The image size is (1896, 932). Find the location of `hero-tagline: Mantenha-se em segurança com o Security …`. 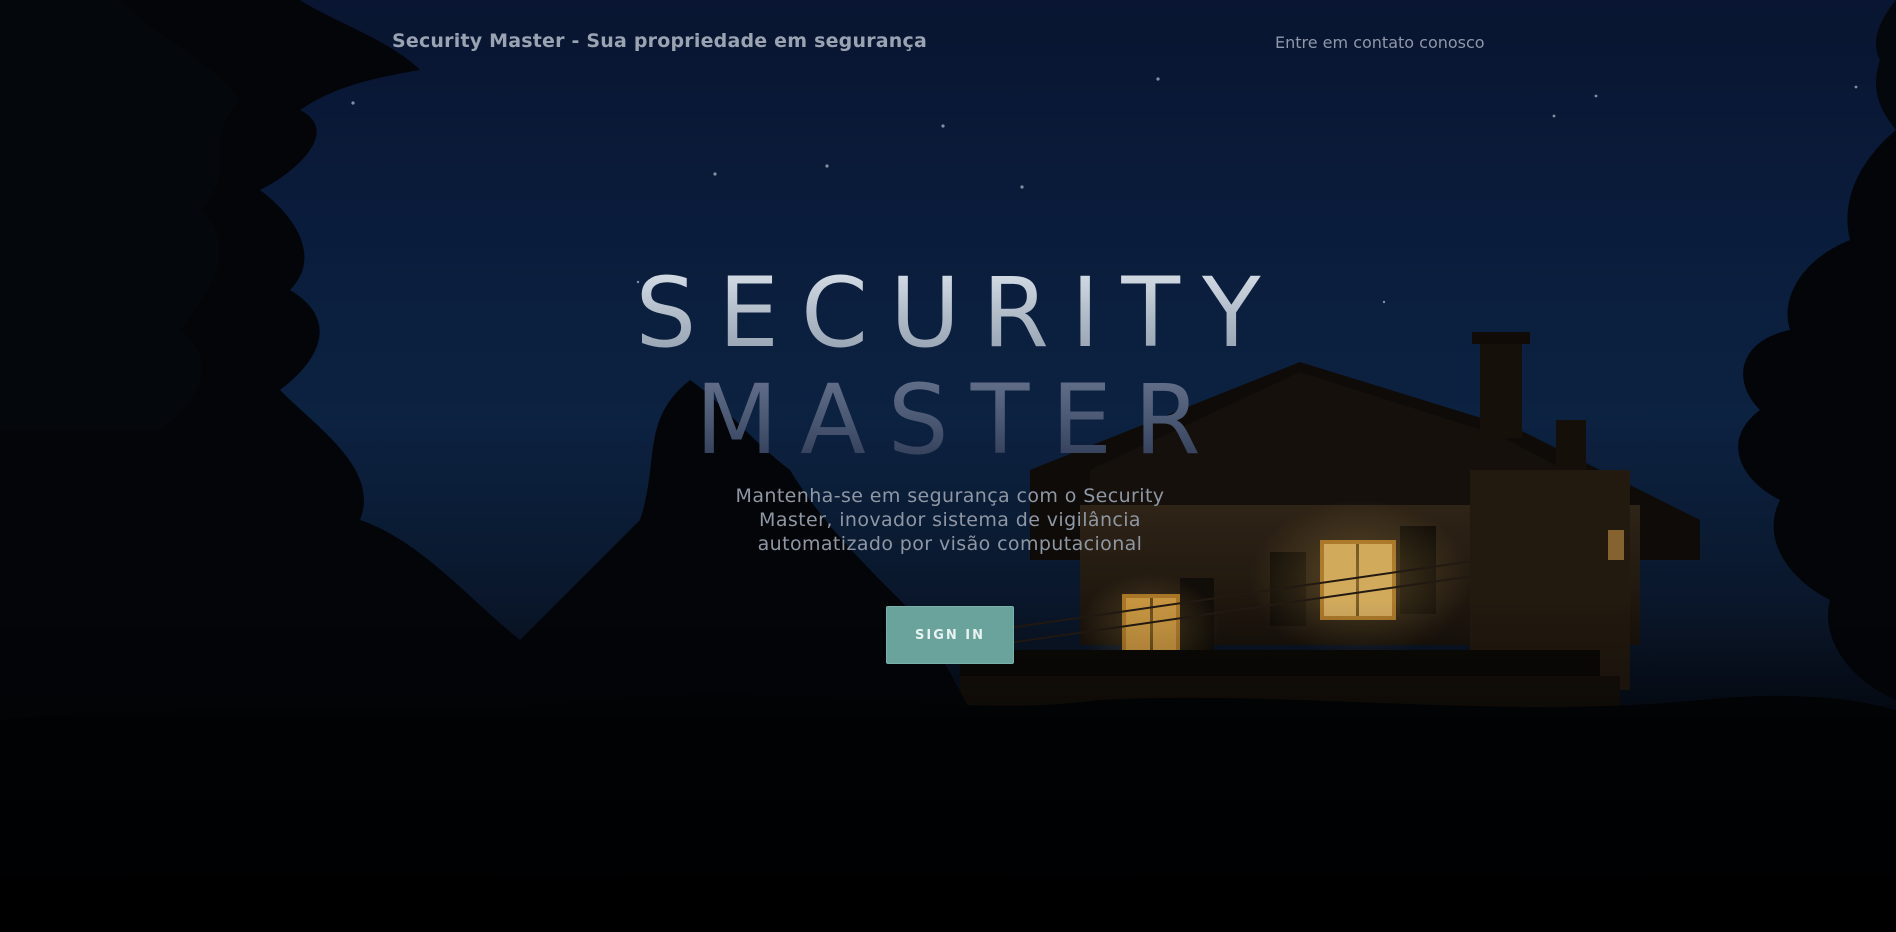

hero-tagline: Mantenha-se em segurança com o Security … is located at coordinates (950, 520).